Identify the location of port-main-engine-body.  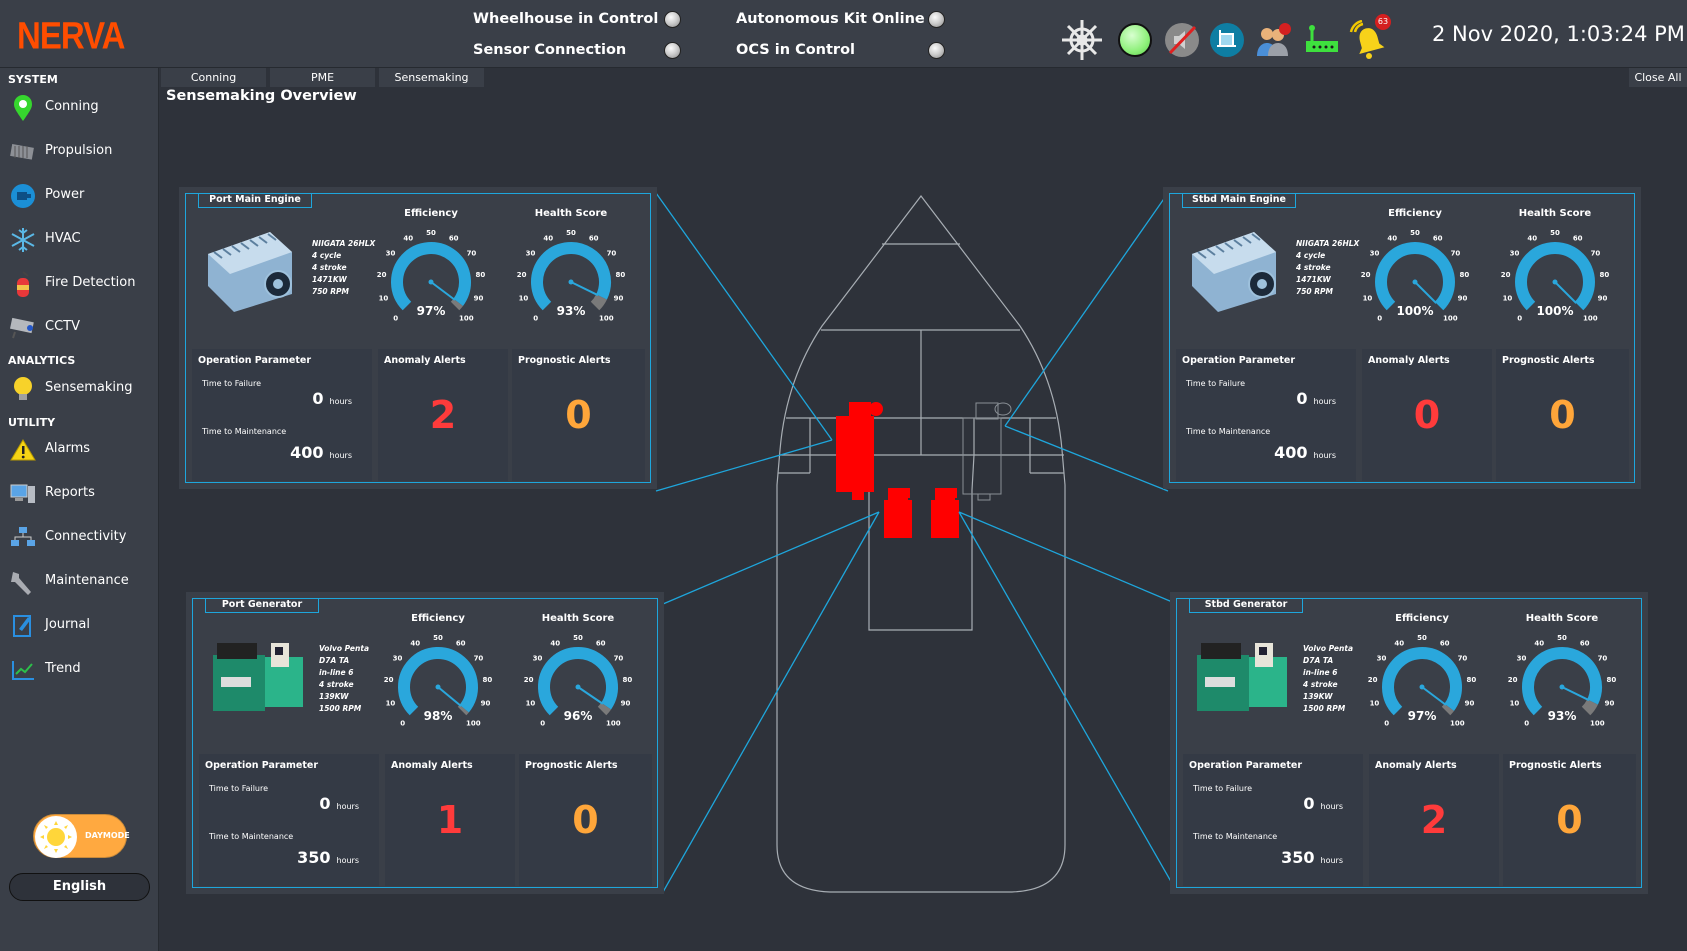
(855, 454).